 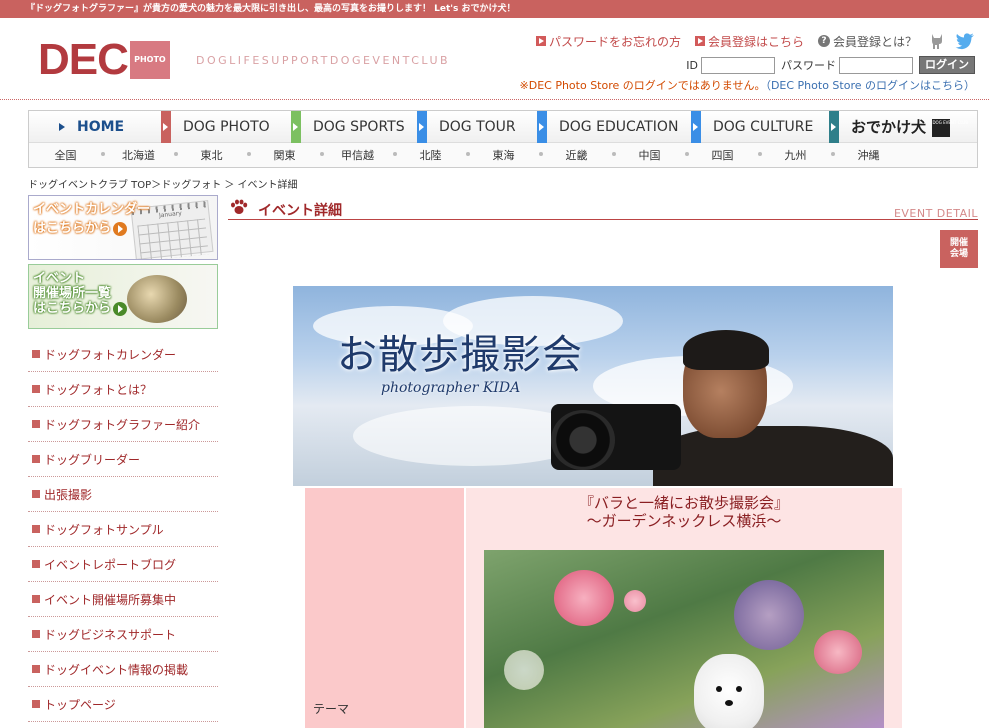 What do you see at coordinates (651, 155) in the screenshot?
I see `region-link: 中国` at bounding box center [651, 155].